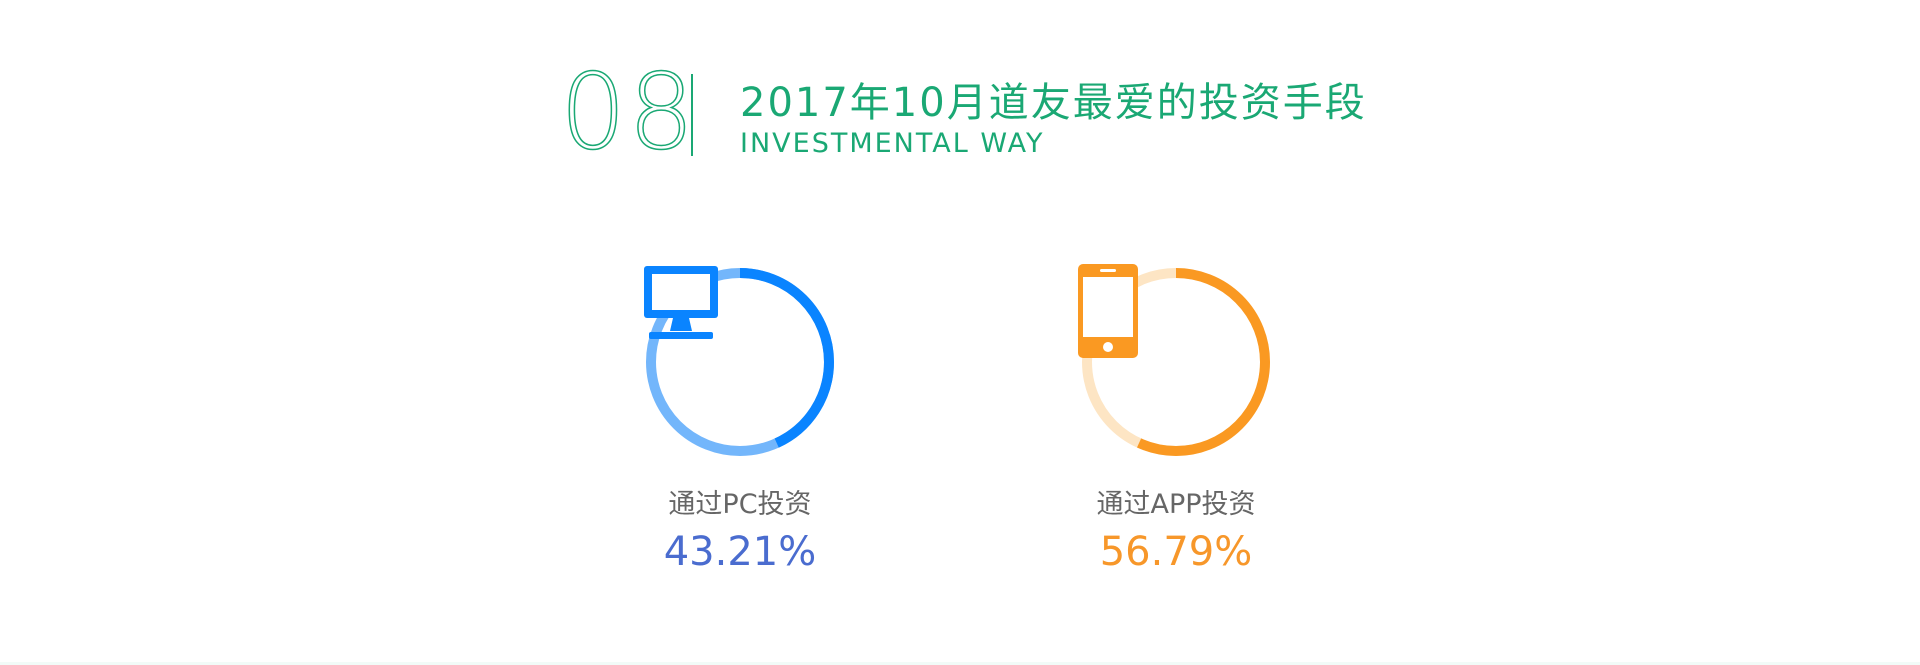 The width and height of the screenshot is (1920, 665). Describe the element at coordinates (1053, 103) in the screenshot. I see `page-title: 2017年10月道友最爱的投资手段` at that location.